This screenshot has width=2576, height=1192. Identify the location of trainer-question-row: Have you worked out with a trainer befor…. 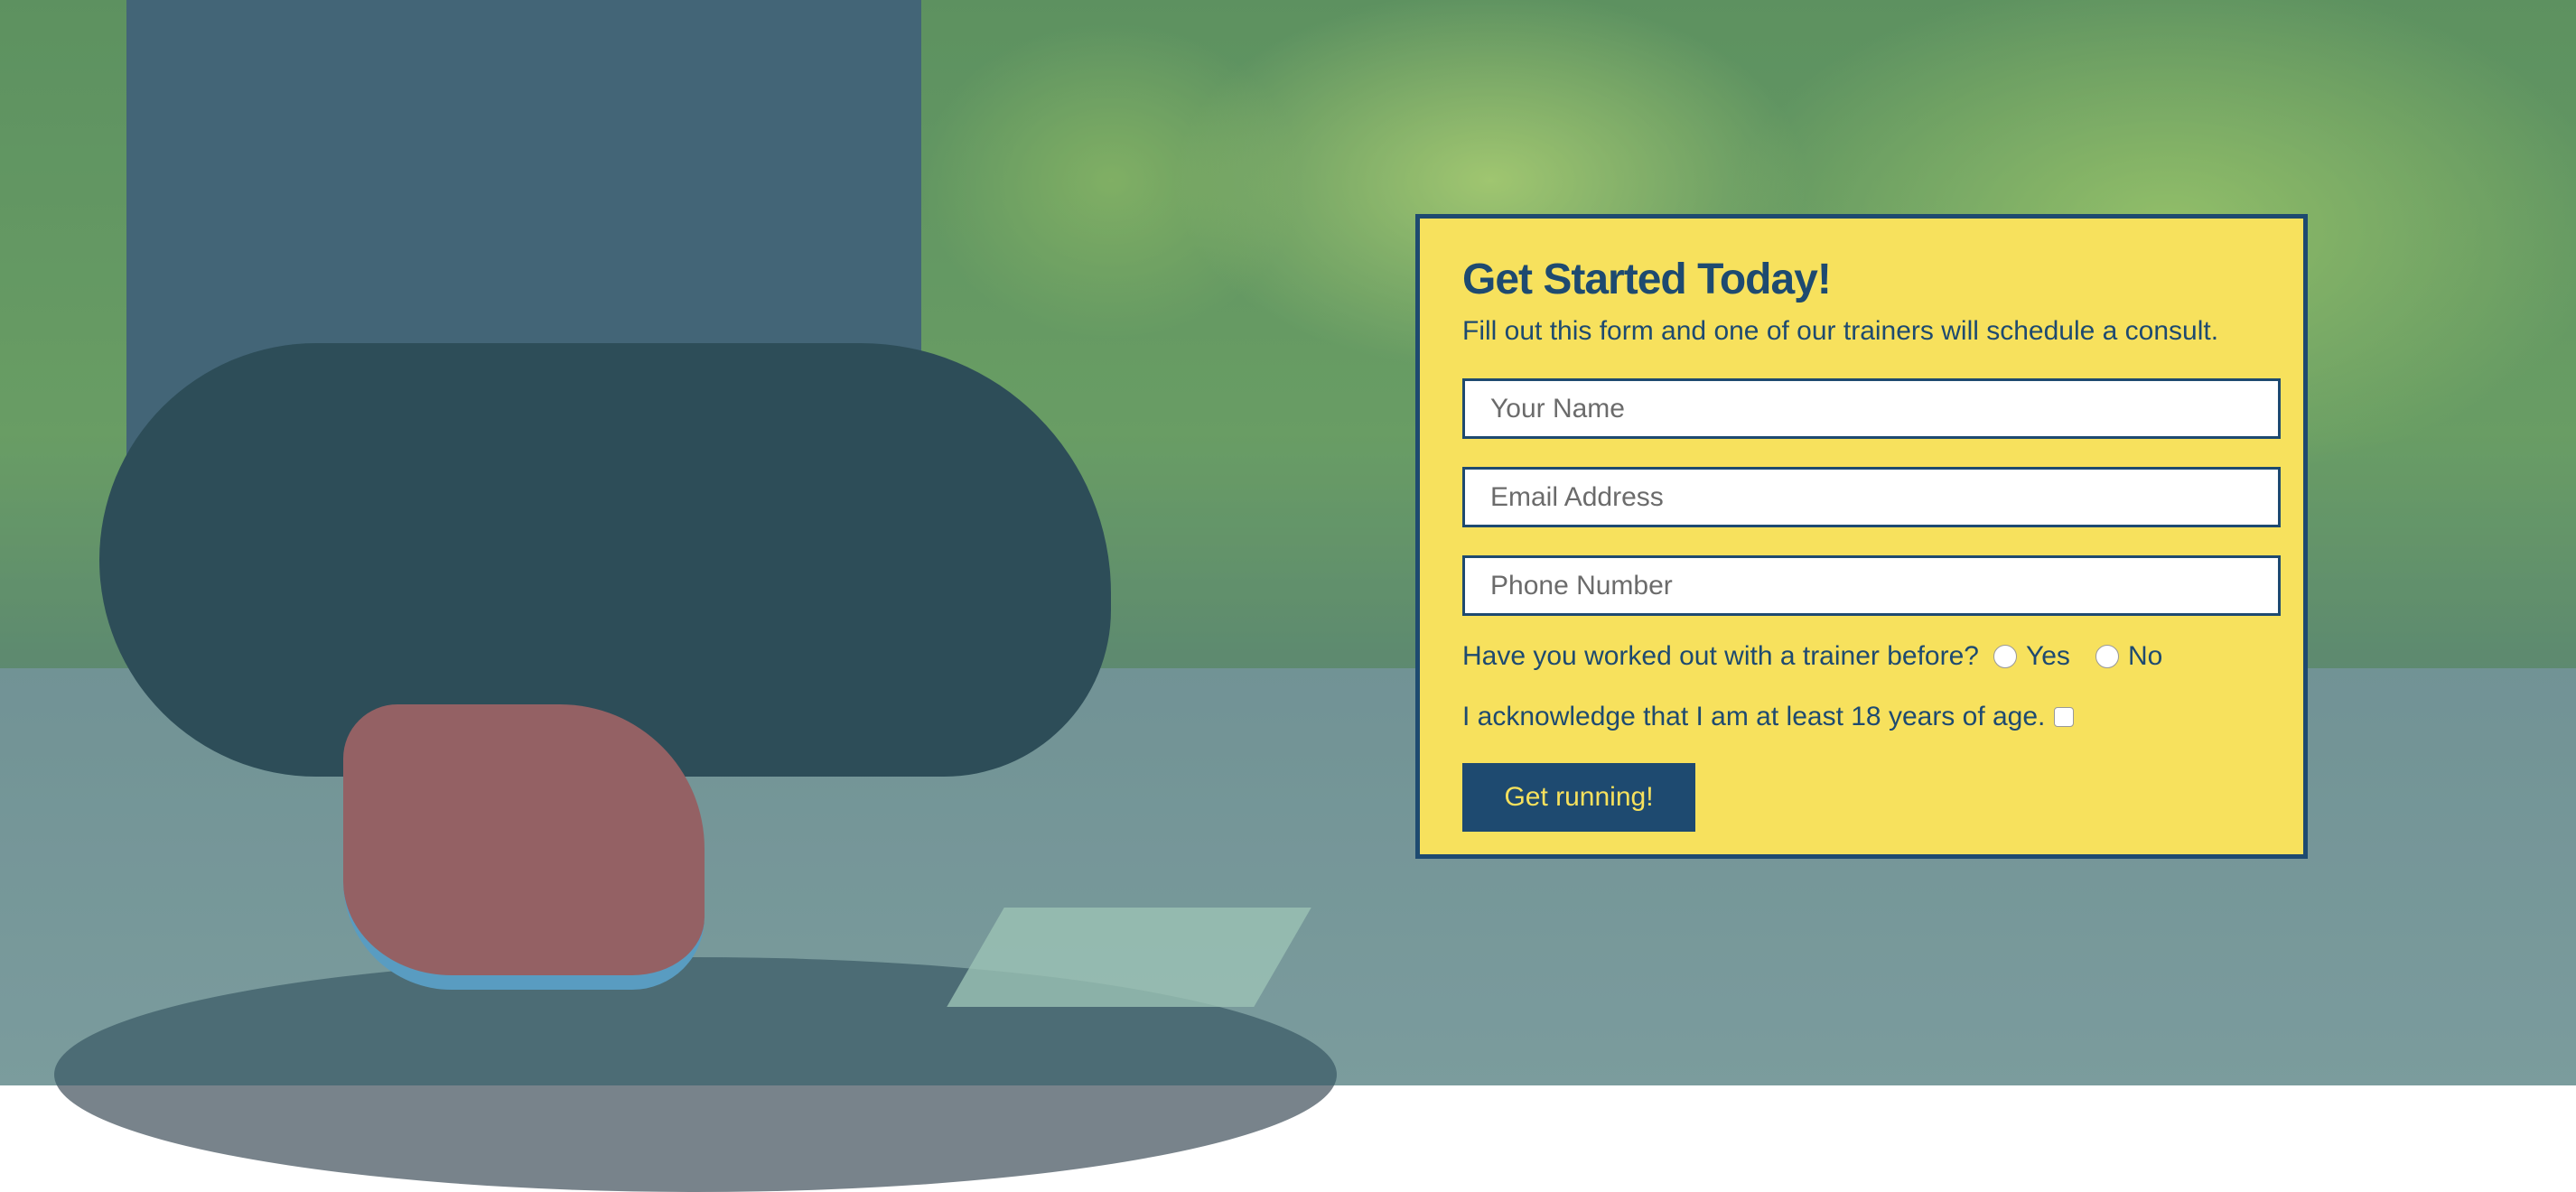
(1812, 657).